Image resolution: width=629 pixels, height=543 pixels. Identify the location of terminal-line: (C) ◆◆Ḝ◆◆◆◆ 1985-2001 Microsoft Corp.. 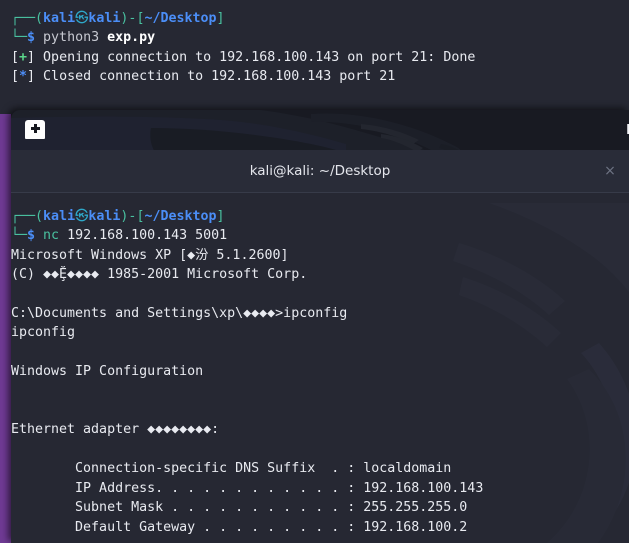
(159, 275).